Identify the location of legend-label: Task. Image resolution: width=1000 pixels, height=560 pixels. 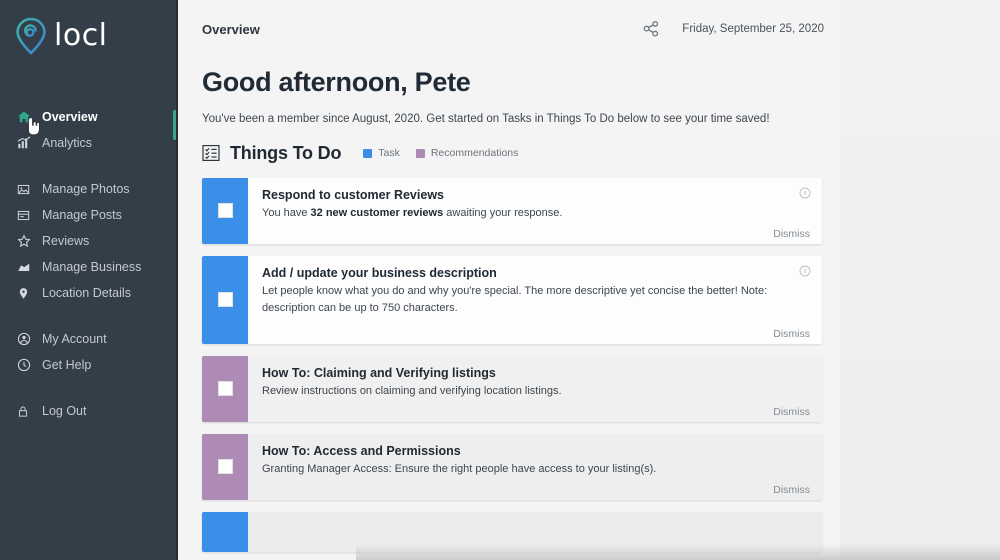
(389, 153).